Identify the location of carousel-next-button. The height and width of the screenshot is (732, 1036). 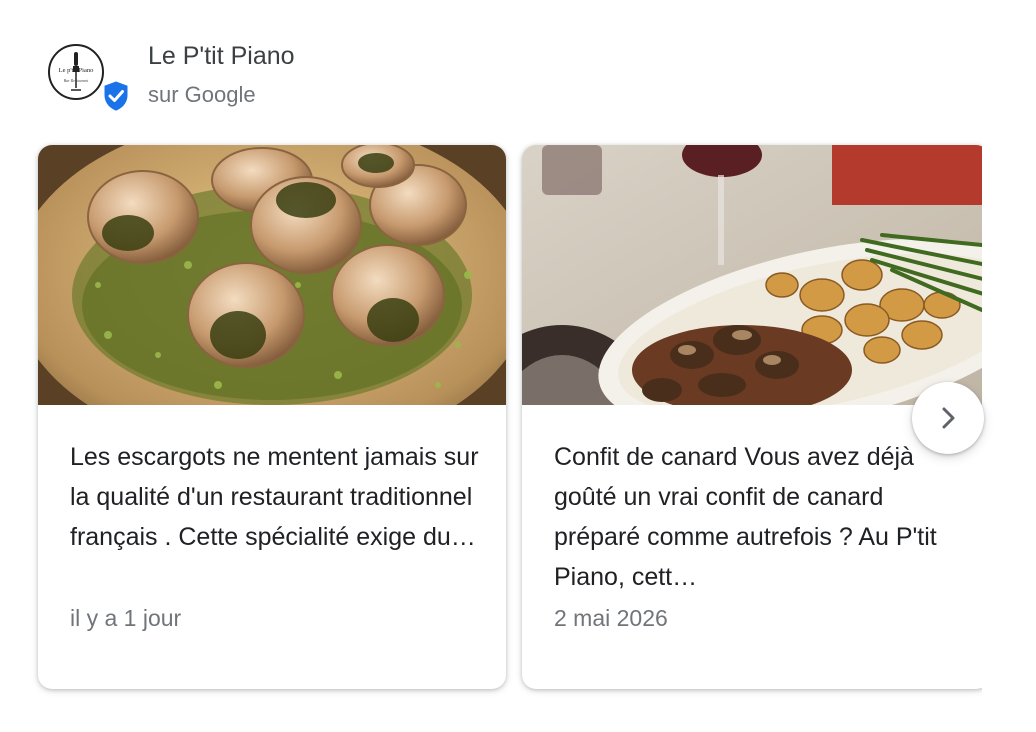
(948, 418).